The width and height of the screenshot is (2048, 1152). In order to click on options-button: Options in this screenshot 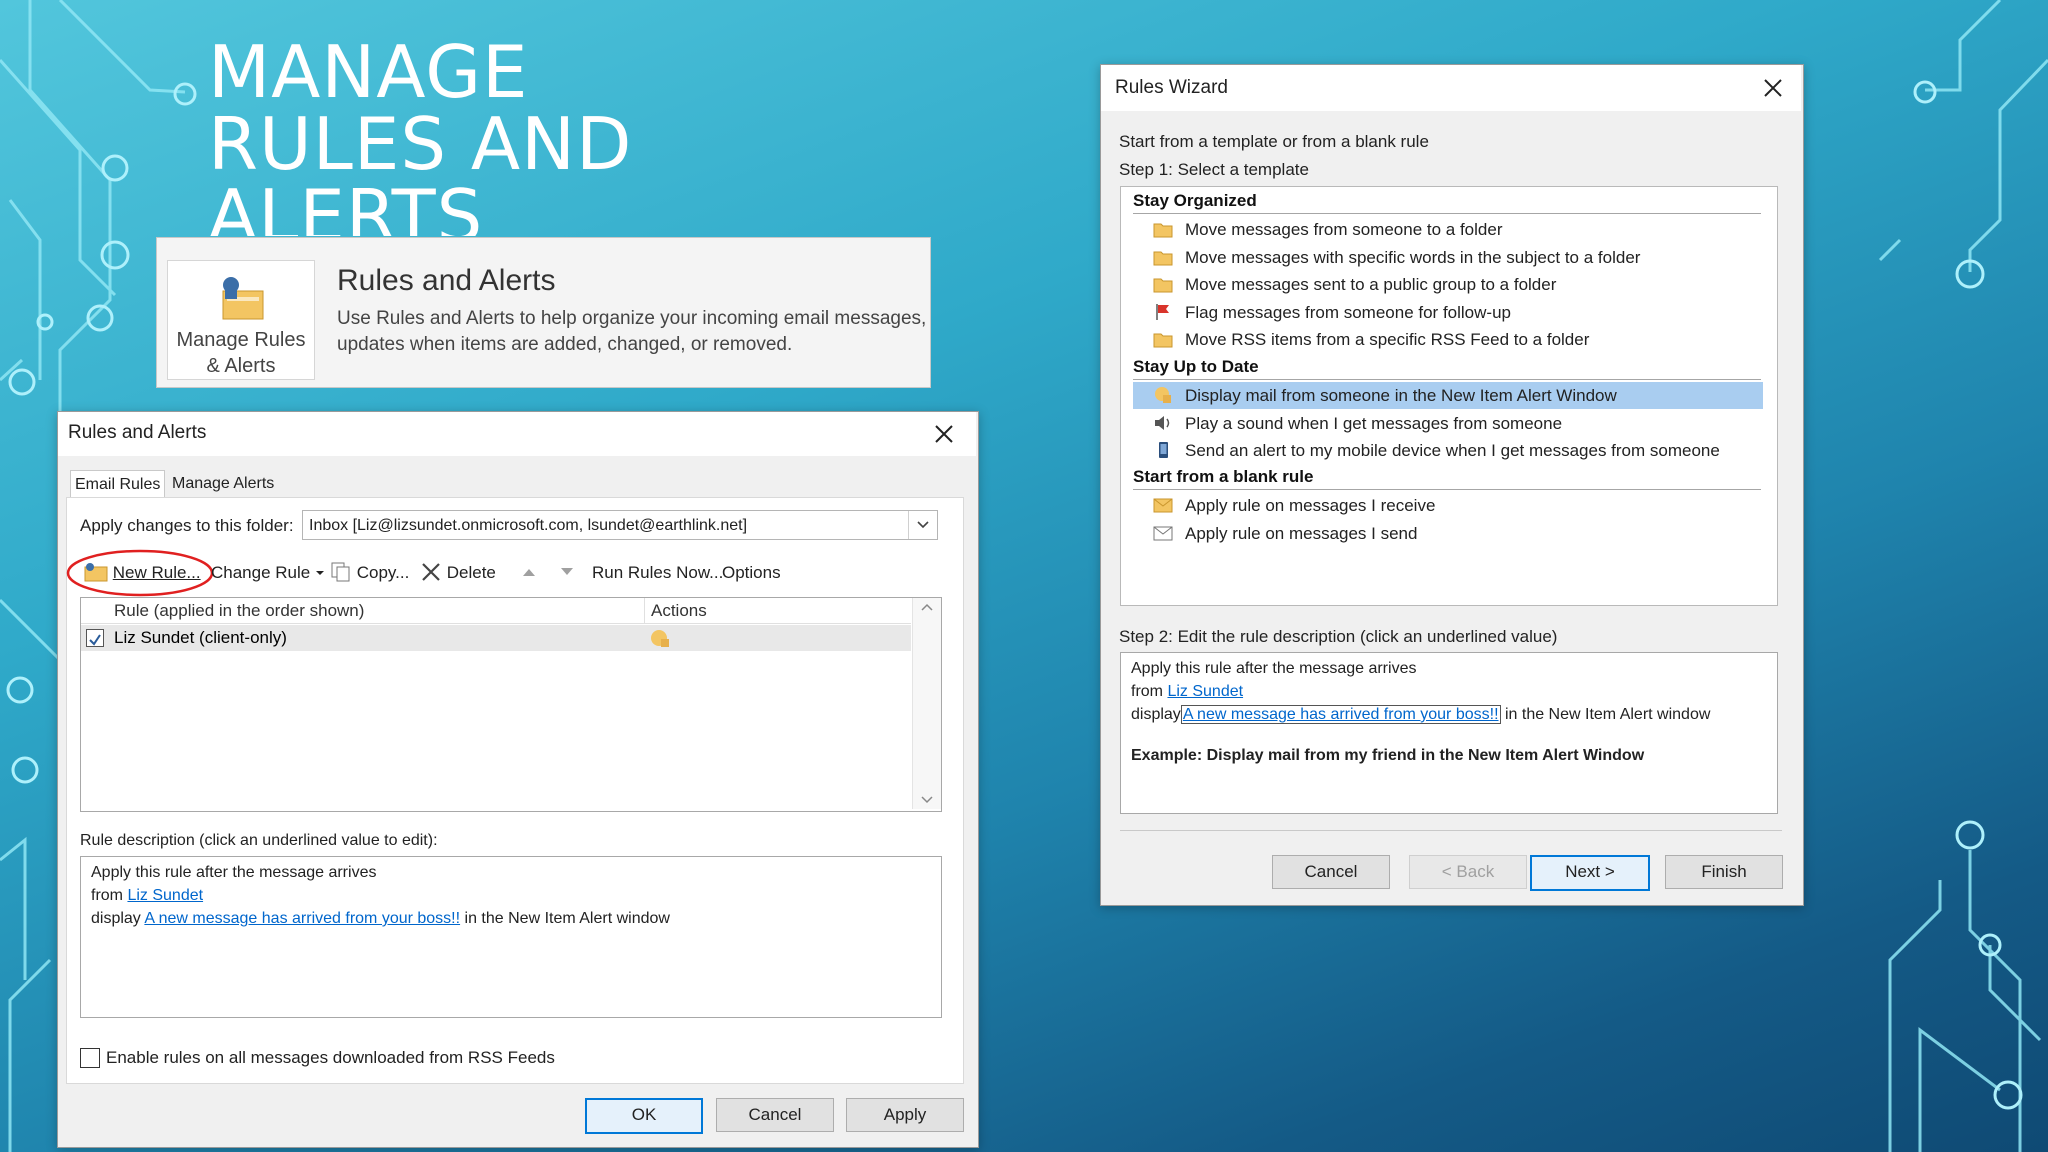, I will do `click(751, 573)`.